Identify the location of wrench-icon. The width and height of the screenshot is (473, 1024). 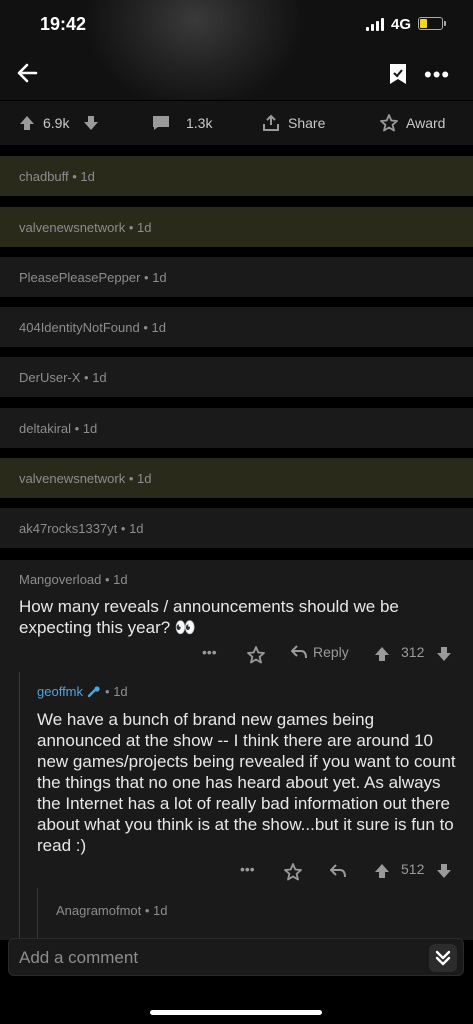
(93, 691).